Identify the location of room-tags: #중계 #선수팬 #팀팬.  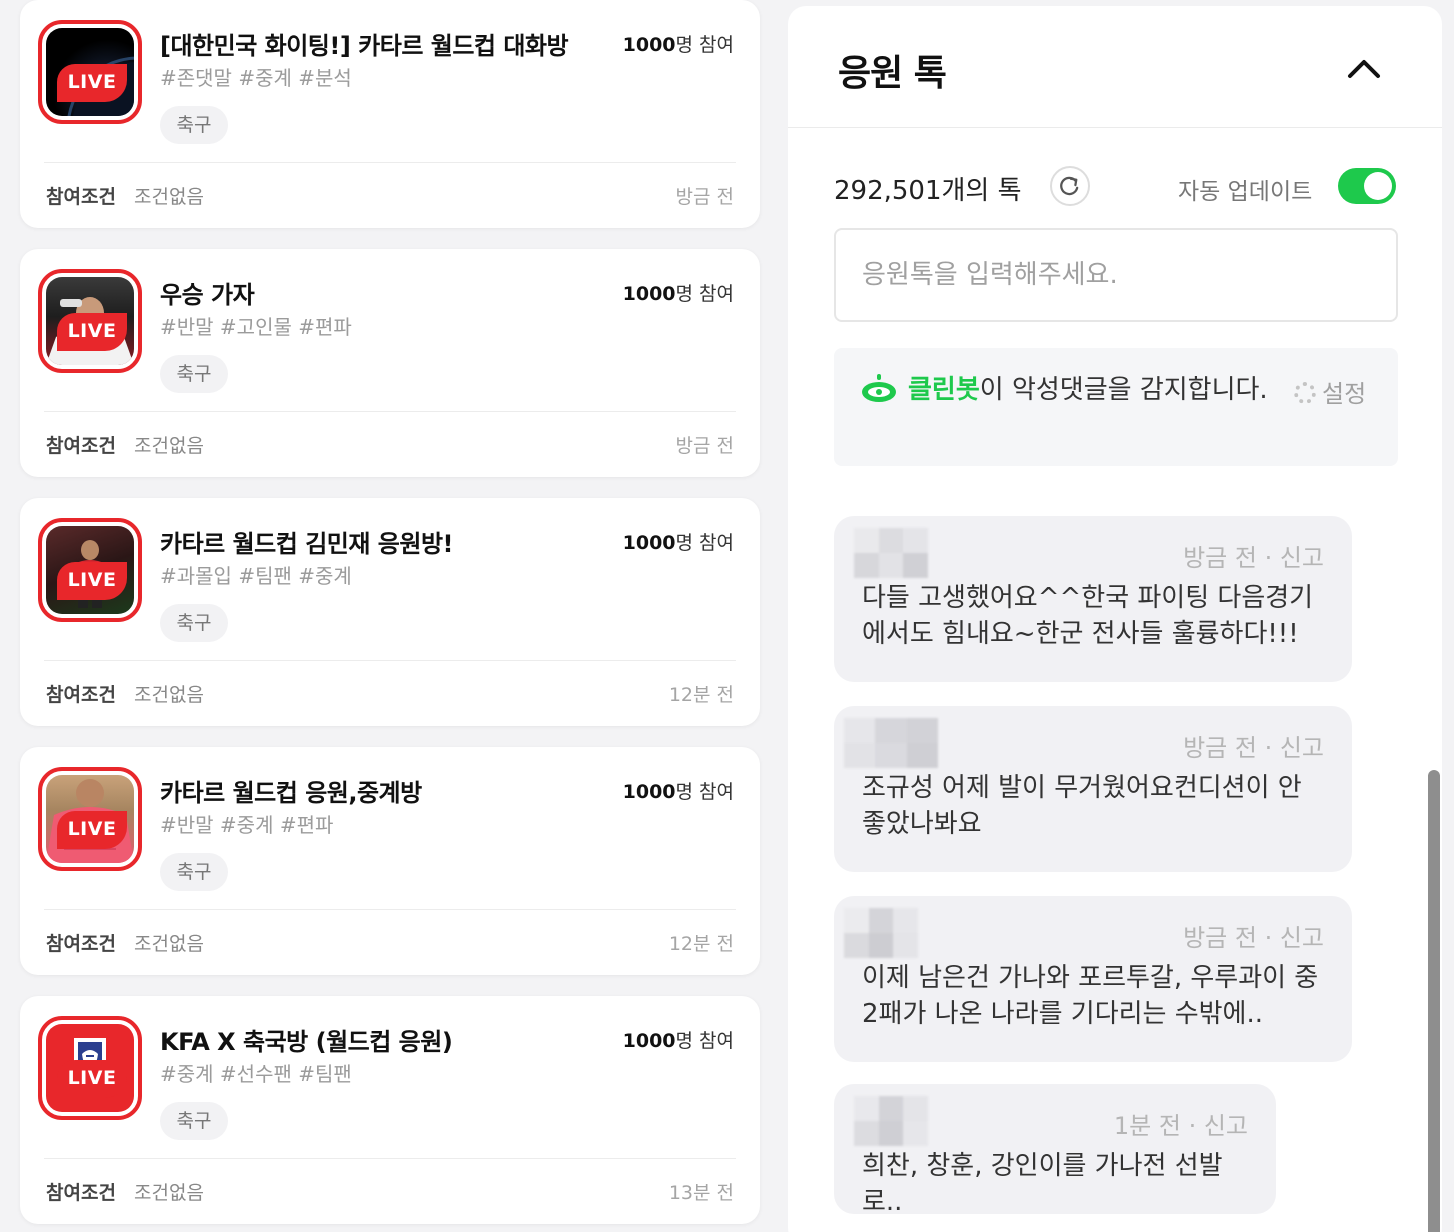
(256, 1074).